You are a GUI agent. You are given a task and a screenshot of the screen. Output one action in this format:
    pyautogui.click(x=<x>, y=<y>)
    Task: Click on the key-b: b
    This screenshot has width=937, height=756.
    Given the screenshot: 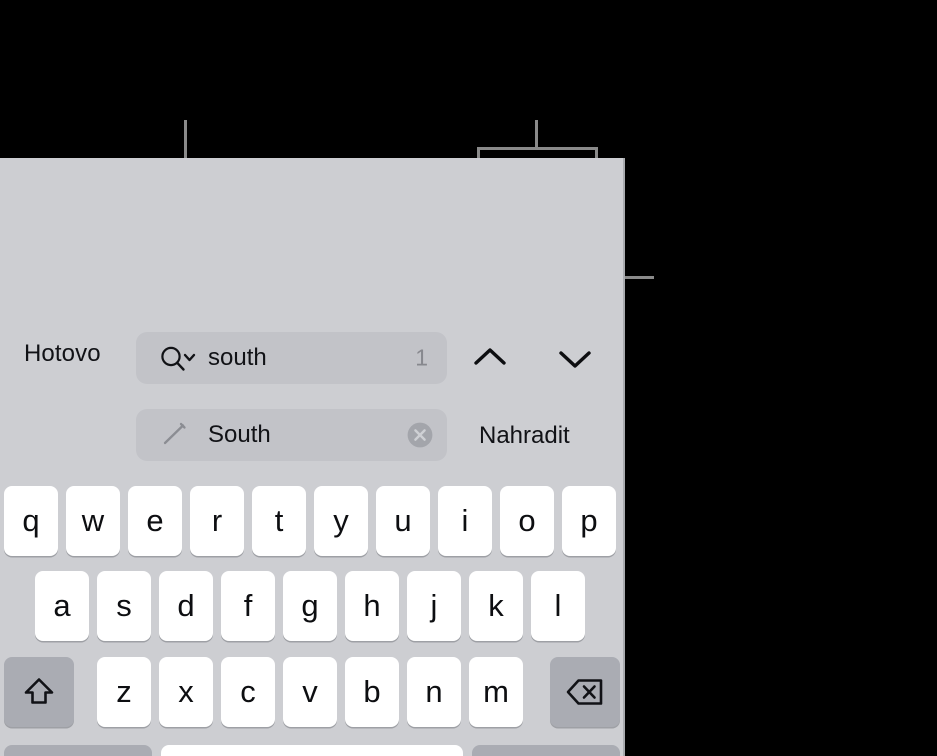 What is the action you would take?
    pyautogui.click(x=372, y=692)
    